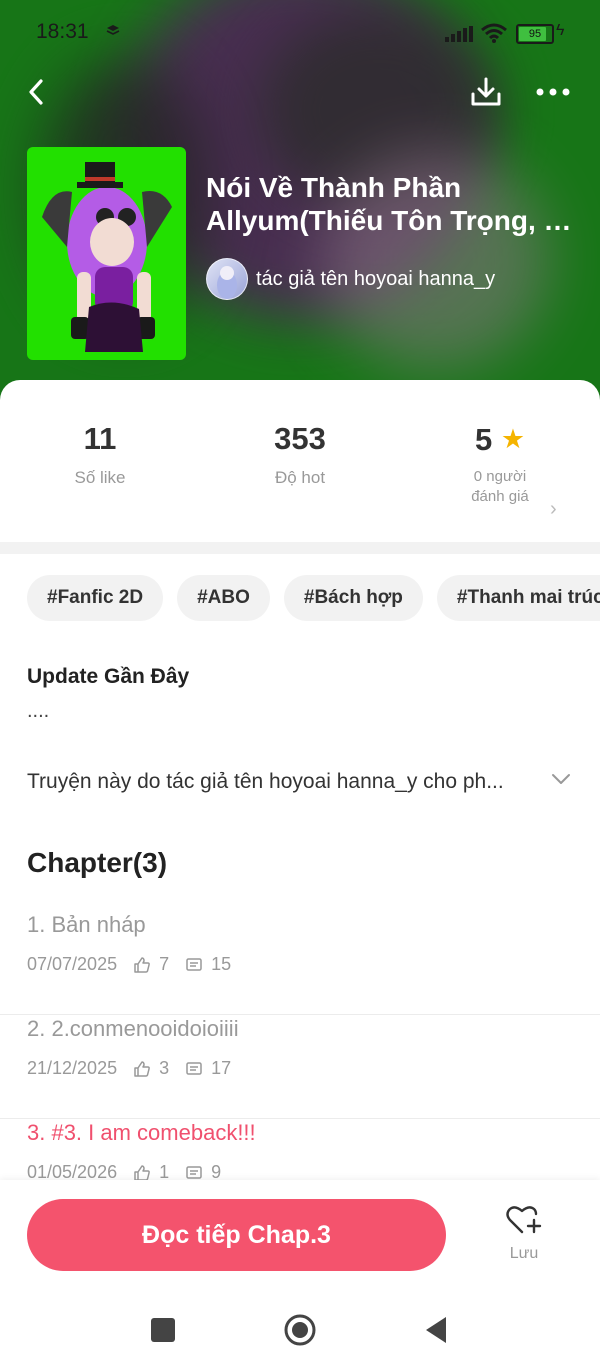 This screenshot has width=600, height=1367. I want to click on heart-plus-icon, so click(524, 1220).